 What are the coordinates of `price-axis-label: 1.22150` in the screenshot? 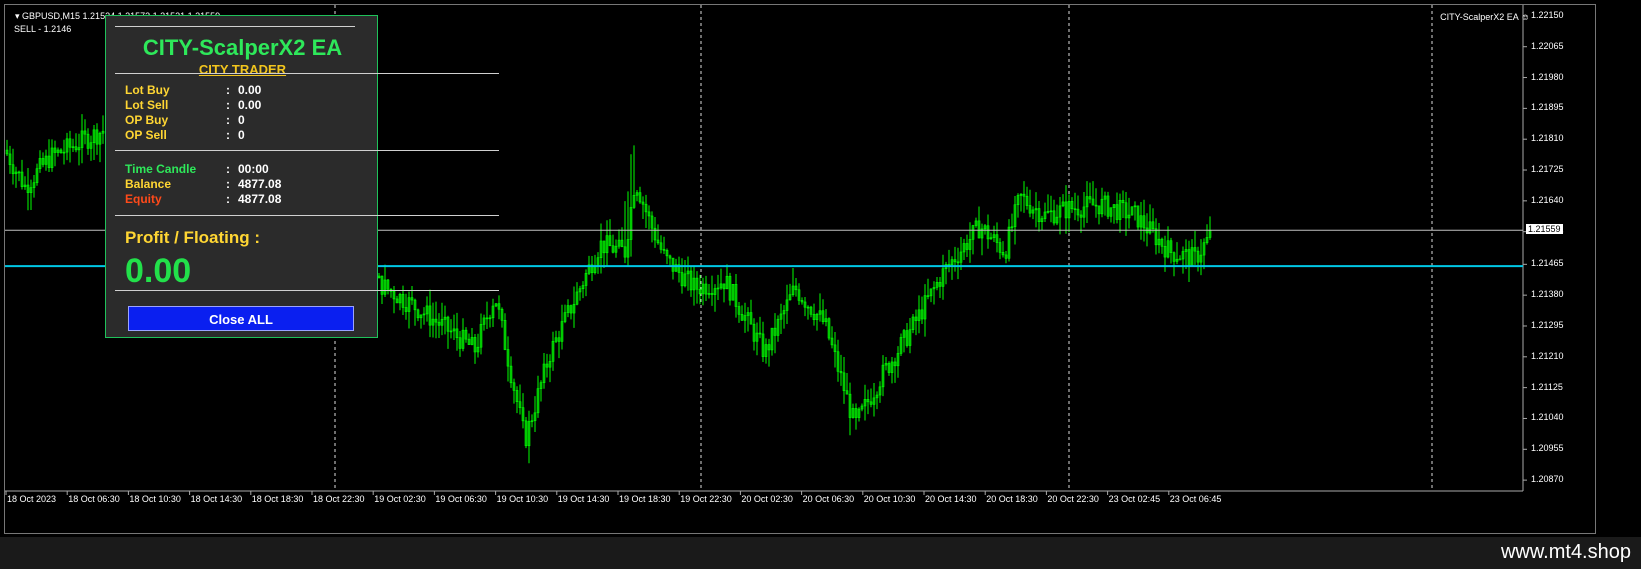 It's located at (1547, 14).